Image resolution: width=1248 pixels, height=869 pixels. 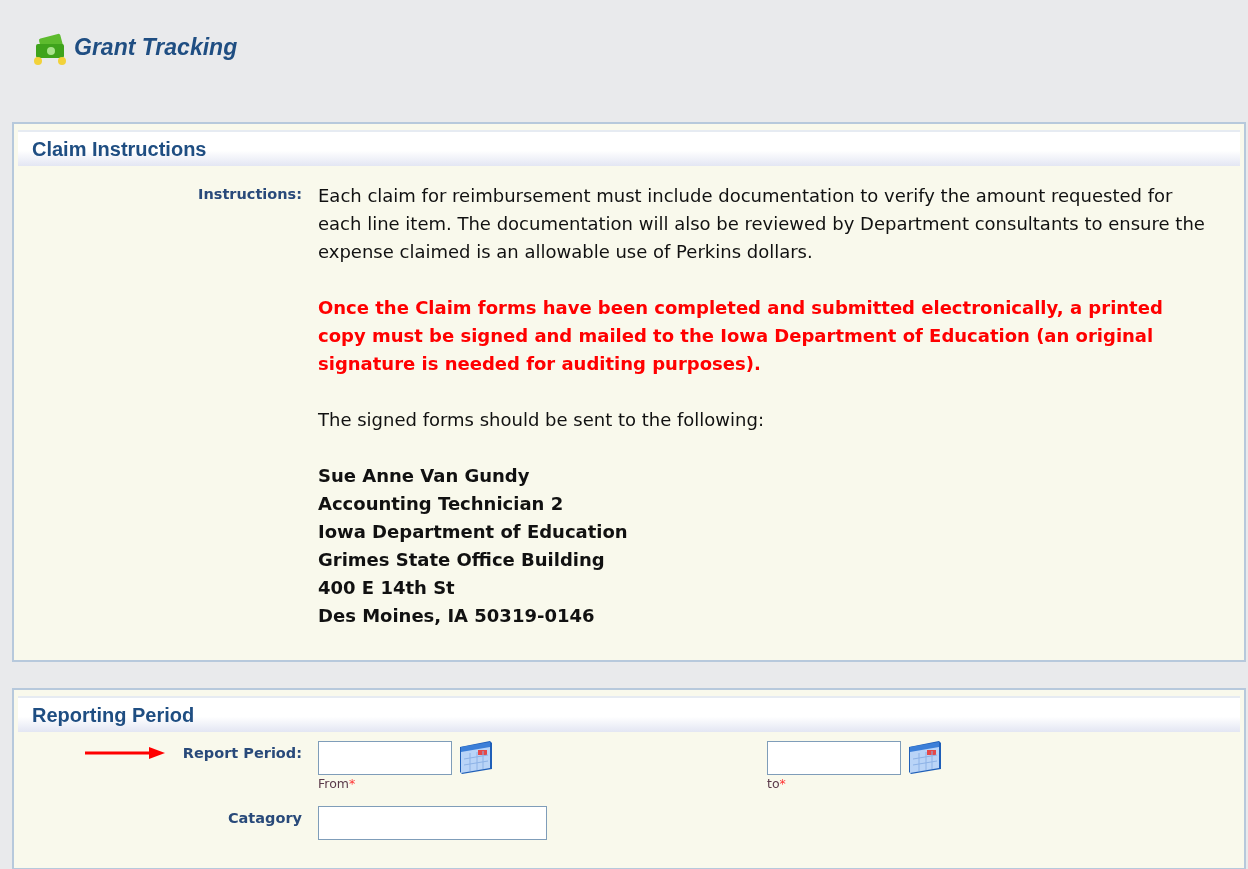 I want to click on address-line: Iowa Department of Education, so click(x=473, y=532).